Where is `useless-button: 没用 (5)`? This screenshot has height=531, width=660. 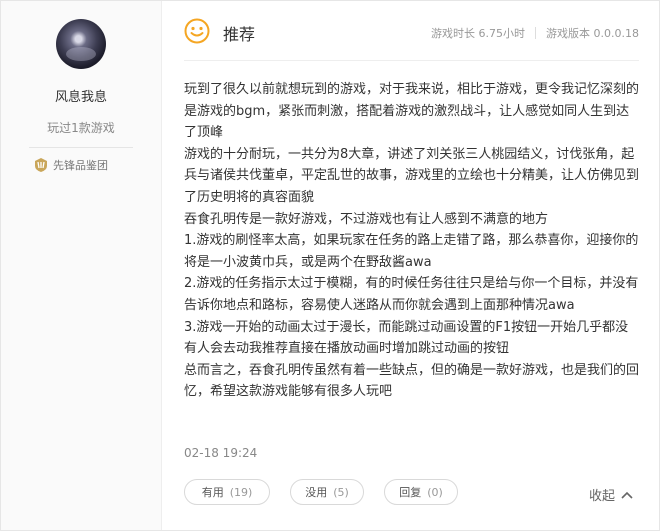
useless-button: 没用 (5) is located at coordinates (327, 492).